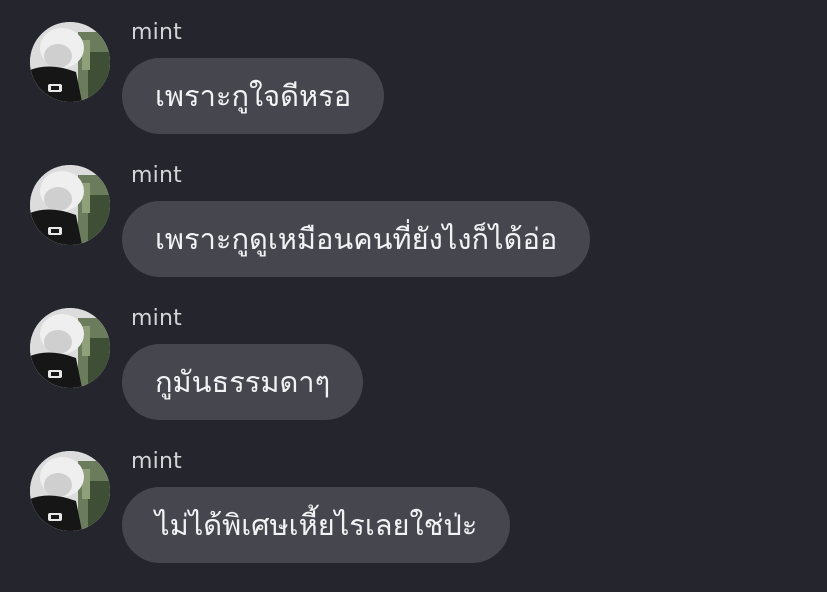  I want to click on message-bubble: ไม่ได้พิเศษเหี้ยไรเลยใช่ป่ะ, so click(316, 525).